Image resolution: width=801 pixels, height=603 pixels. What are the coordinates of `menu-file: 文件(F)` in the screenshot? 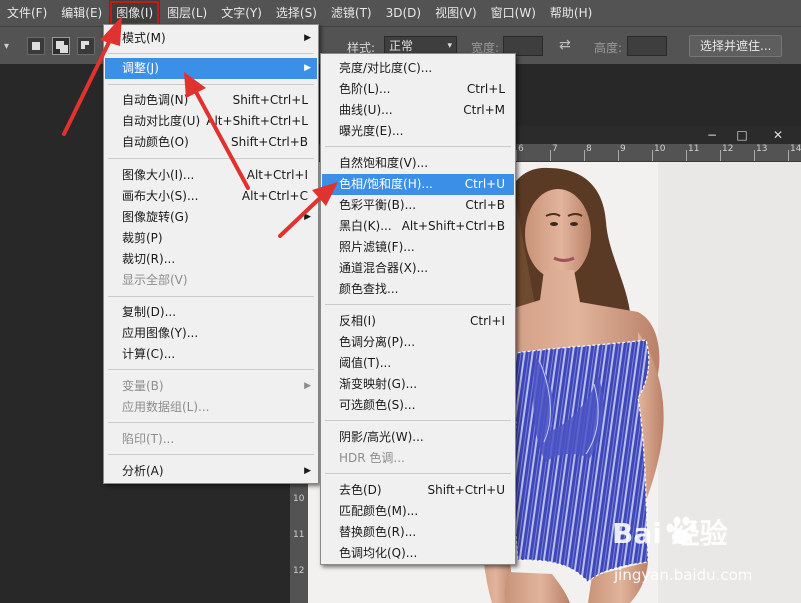 It's located at (27, 13).